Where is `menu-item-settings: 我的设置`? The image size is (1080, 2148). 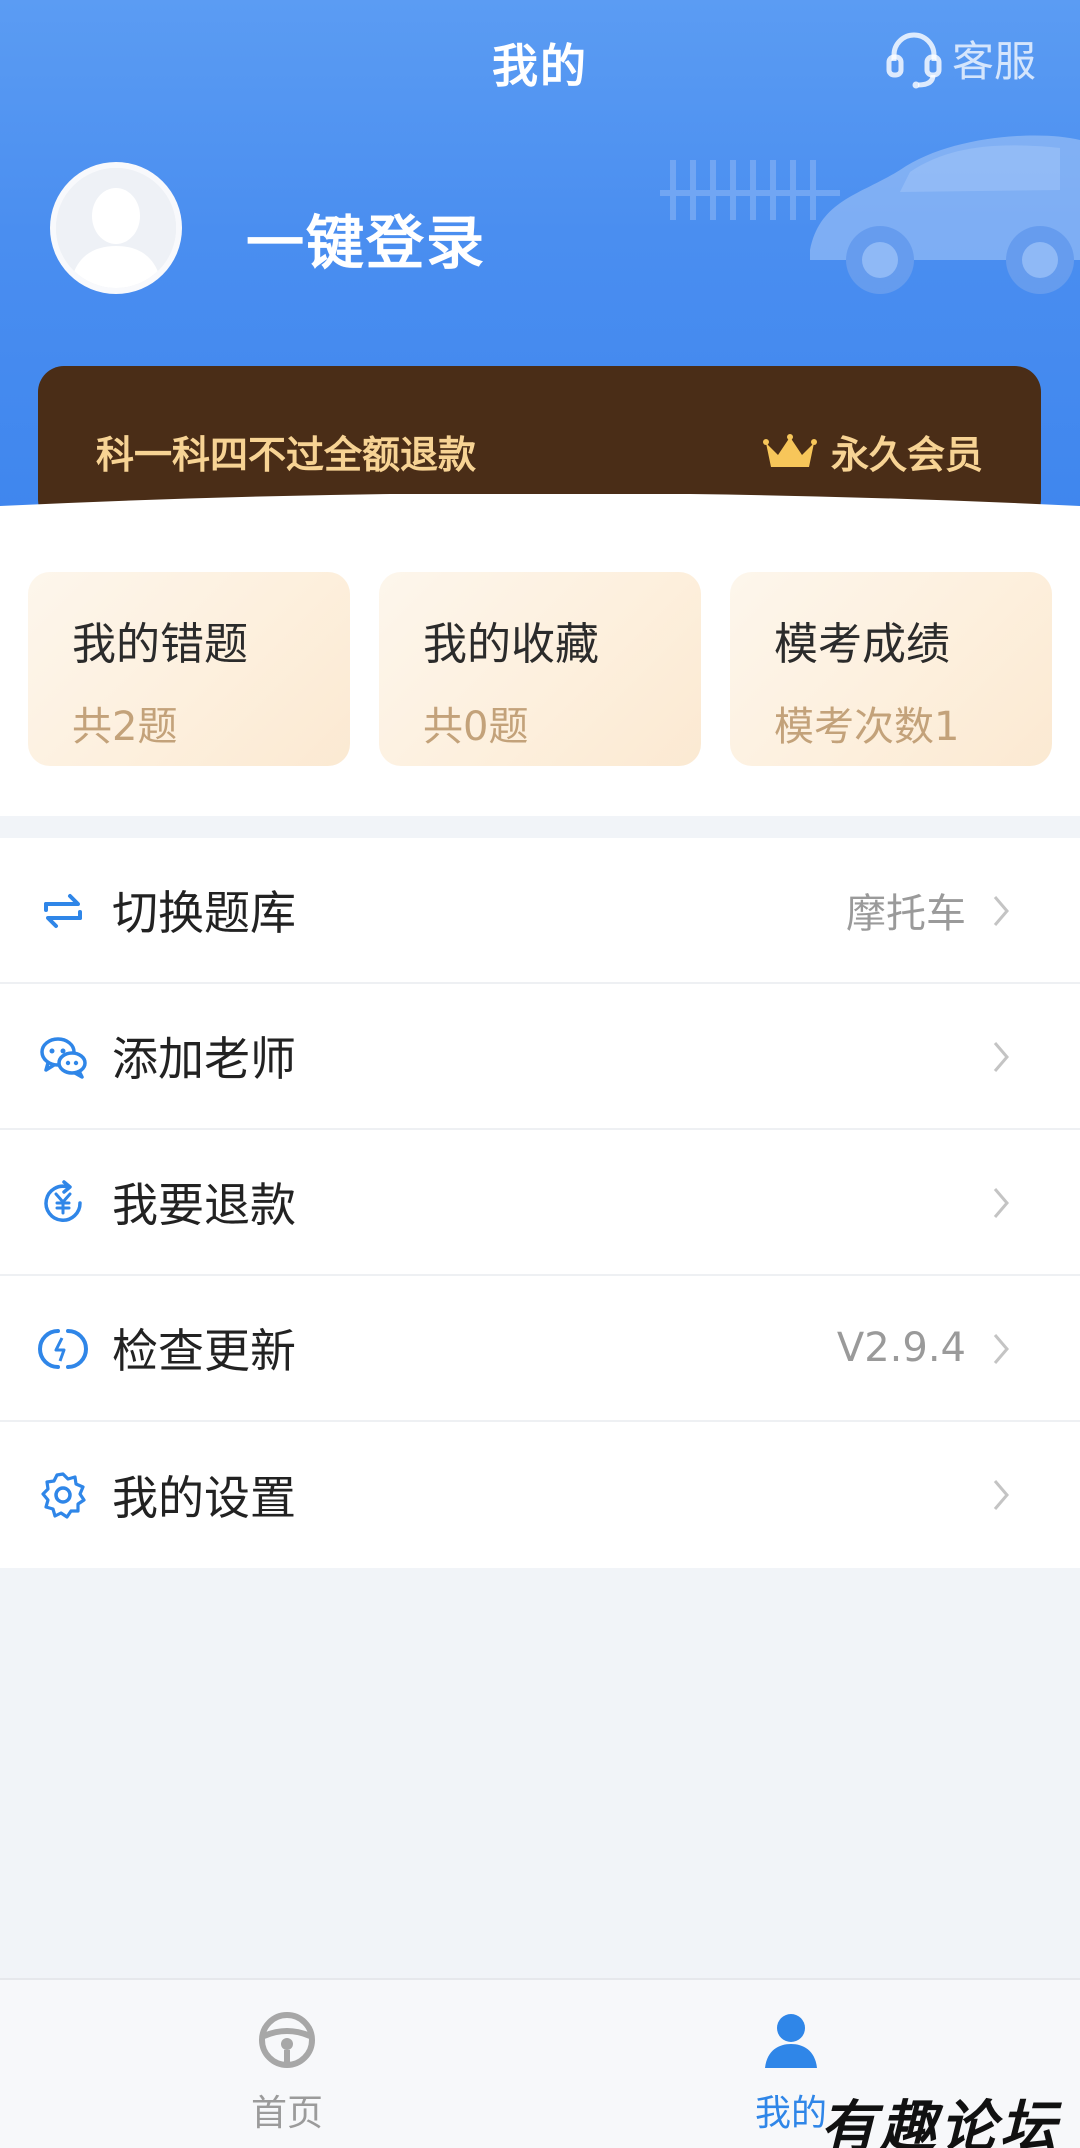 menu-item-settings: 我的设置 is located at coordinates (540, 1495).